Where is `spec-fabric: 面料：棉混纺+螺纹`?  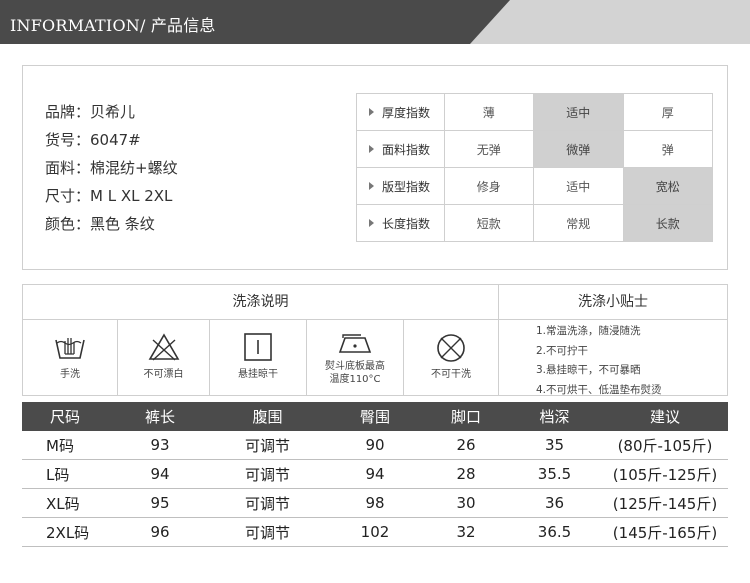 spec-fabric: 面料：棉混纺+螺纹 is located at coordinates (111, 168).